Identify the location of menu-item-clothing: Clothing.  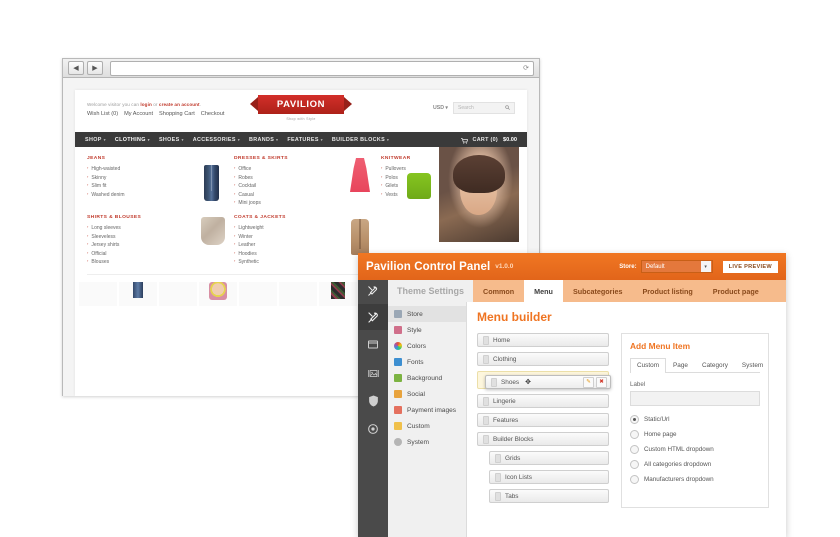
(543, 359).